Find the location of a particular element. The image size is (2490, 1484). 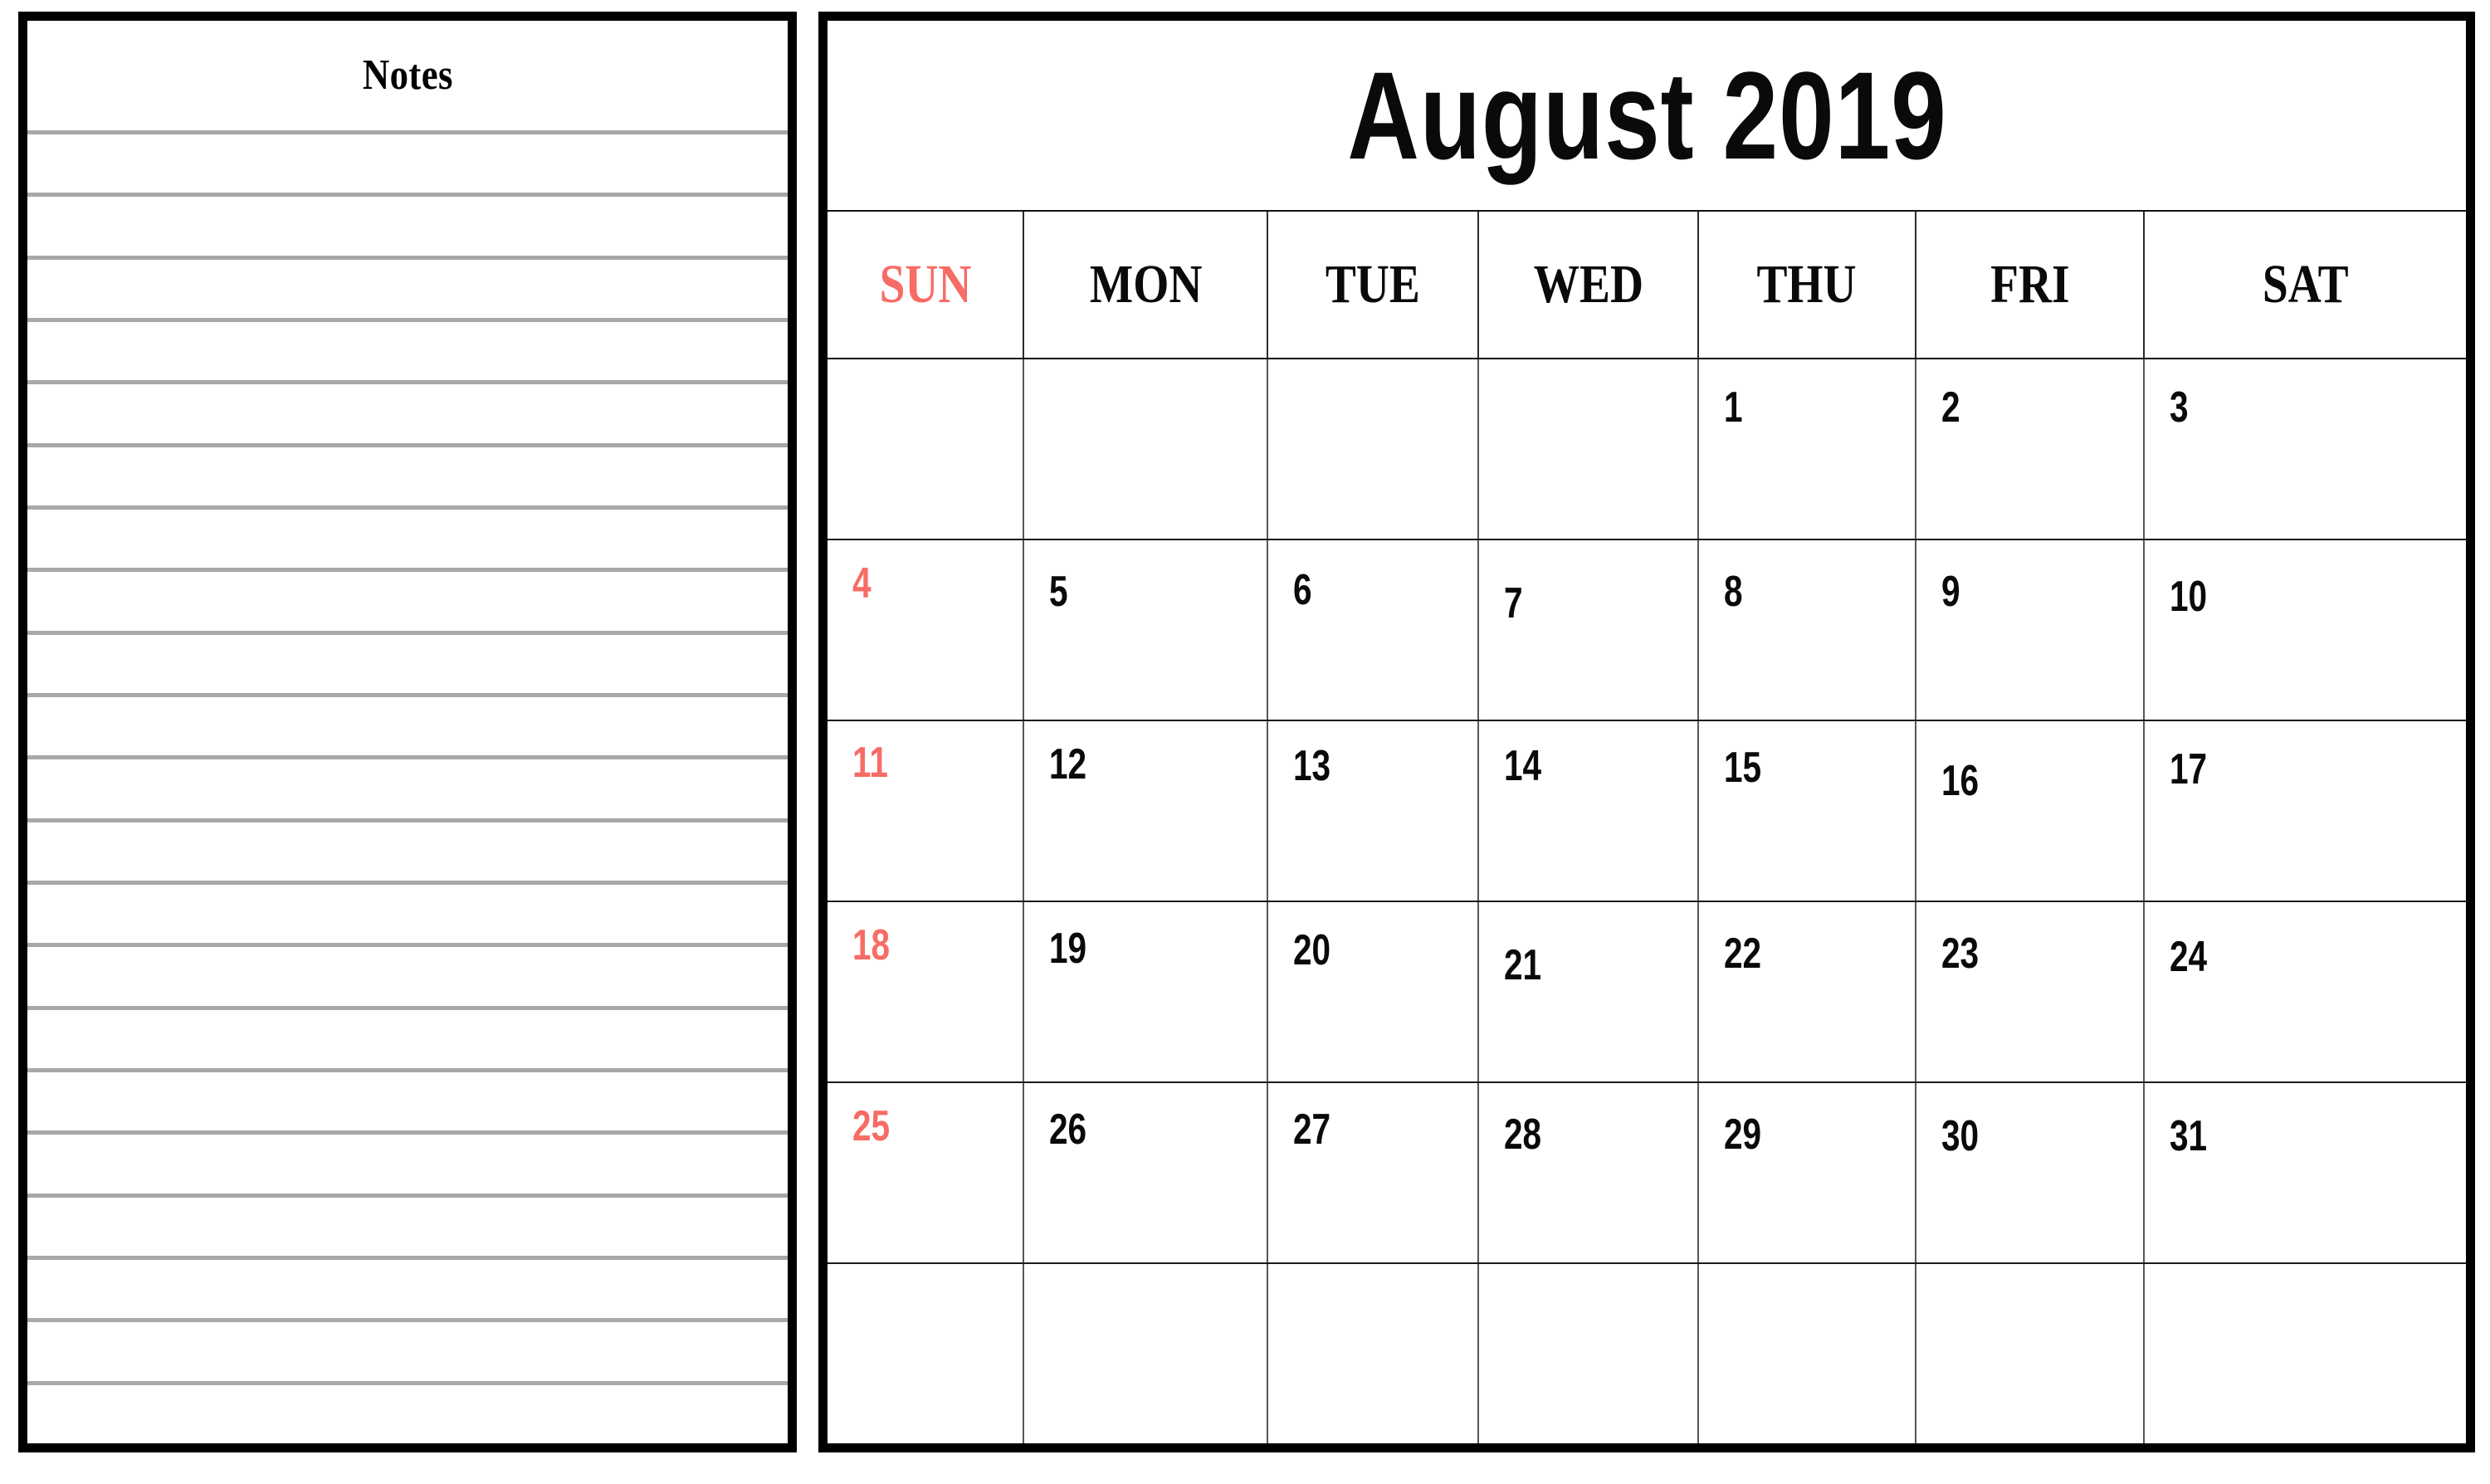

weekday-header-cell-sat: SAT is located at coordinates (2305, 285).